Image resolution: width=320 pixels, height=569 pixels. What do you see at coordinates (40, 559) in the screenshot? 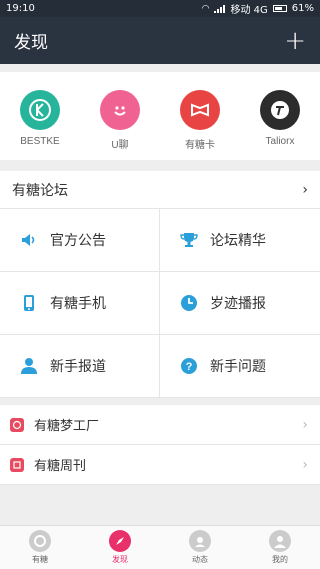
I see `tab-label: 有糖` at bounding box center [40, 559].